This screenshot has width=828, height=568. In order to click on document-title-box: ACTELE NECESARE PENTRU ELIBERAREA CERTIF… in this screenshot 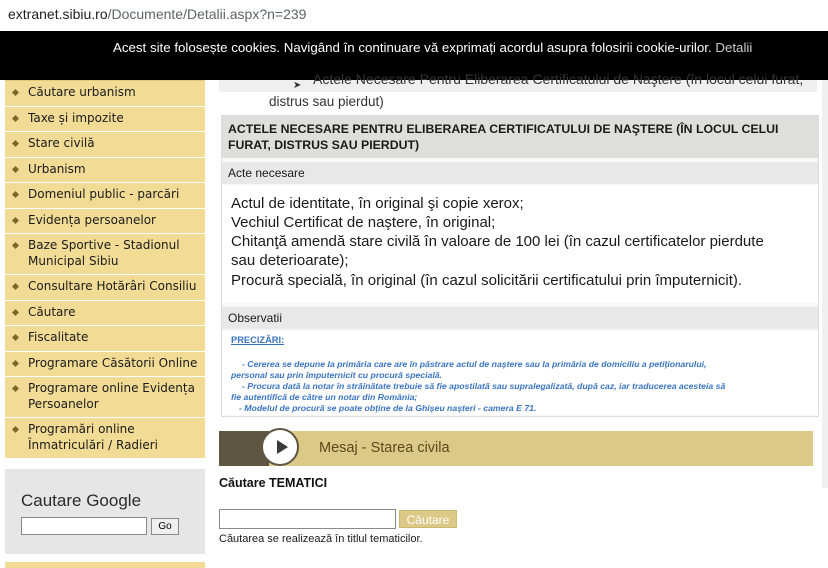, I will do `click(520, 137)`.